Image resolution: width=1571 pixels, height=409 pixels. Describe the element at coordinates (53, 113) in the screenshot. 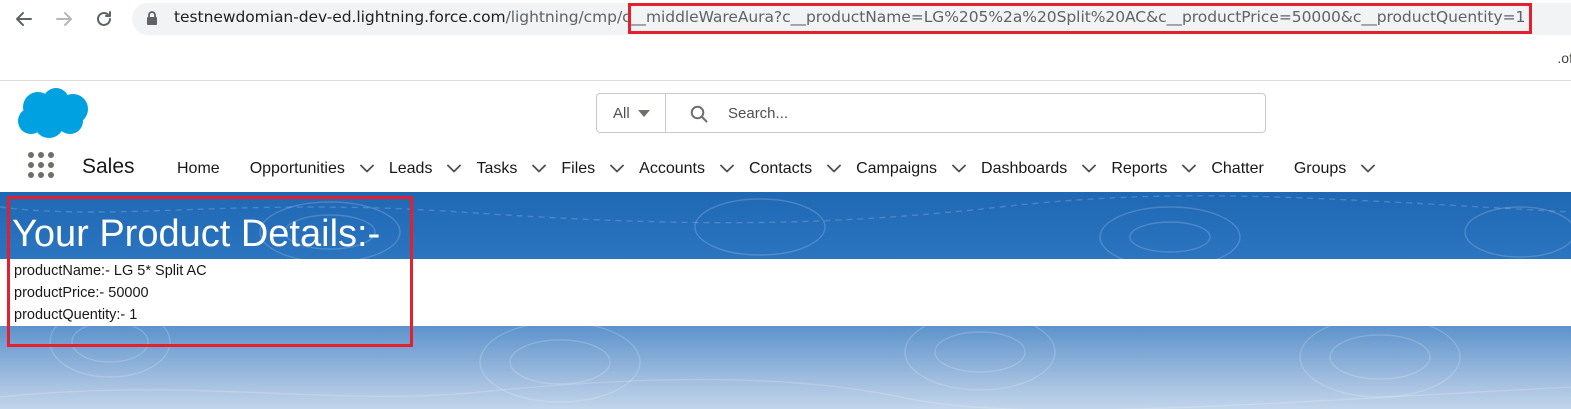

I see `salesforce-cloud-logo` at that location.